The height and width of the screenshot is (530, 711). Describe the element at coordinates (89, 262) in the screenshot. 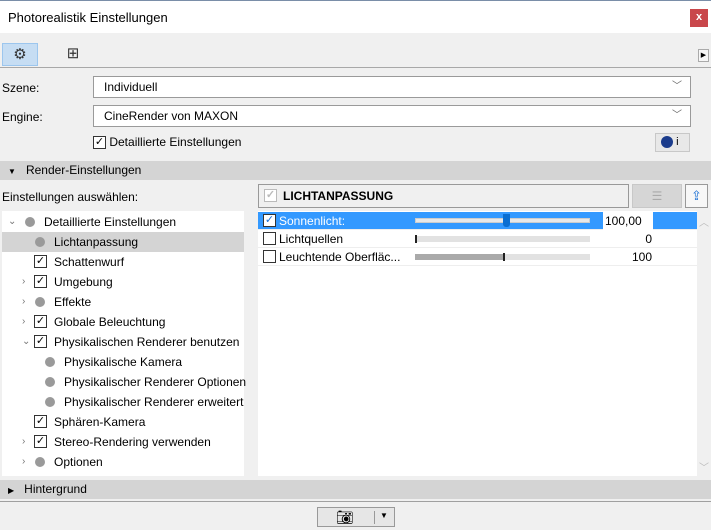

I see `tree-item-label: Schattenwurf` at that location.